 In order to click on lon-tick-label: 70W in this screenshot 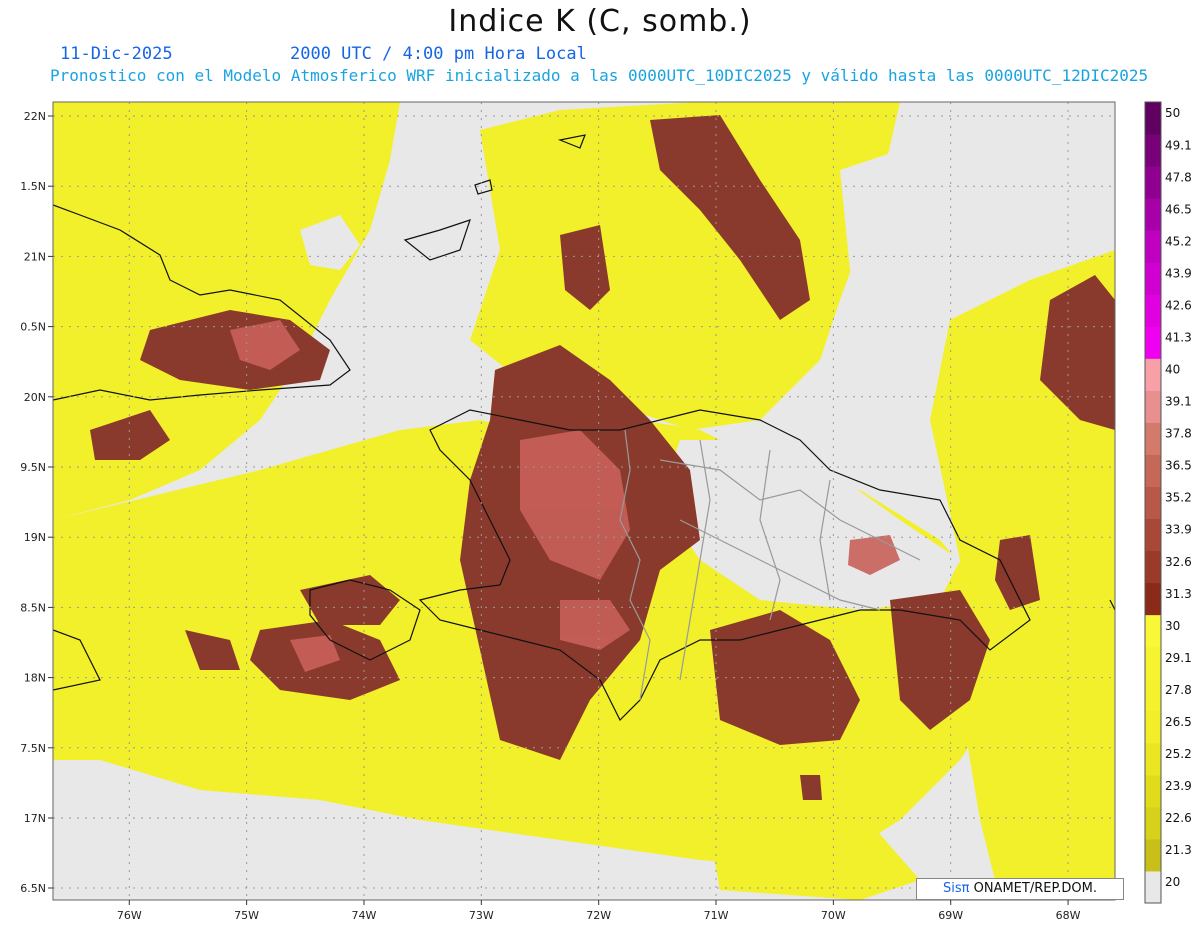, I will do `click(833, 915)`.